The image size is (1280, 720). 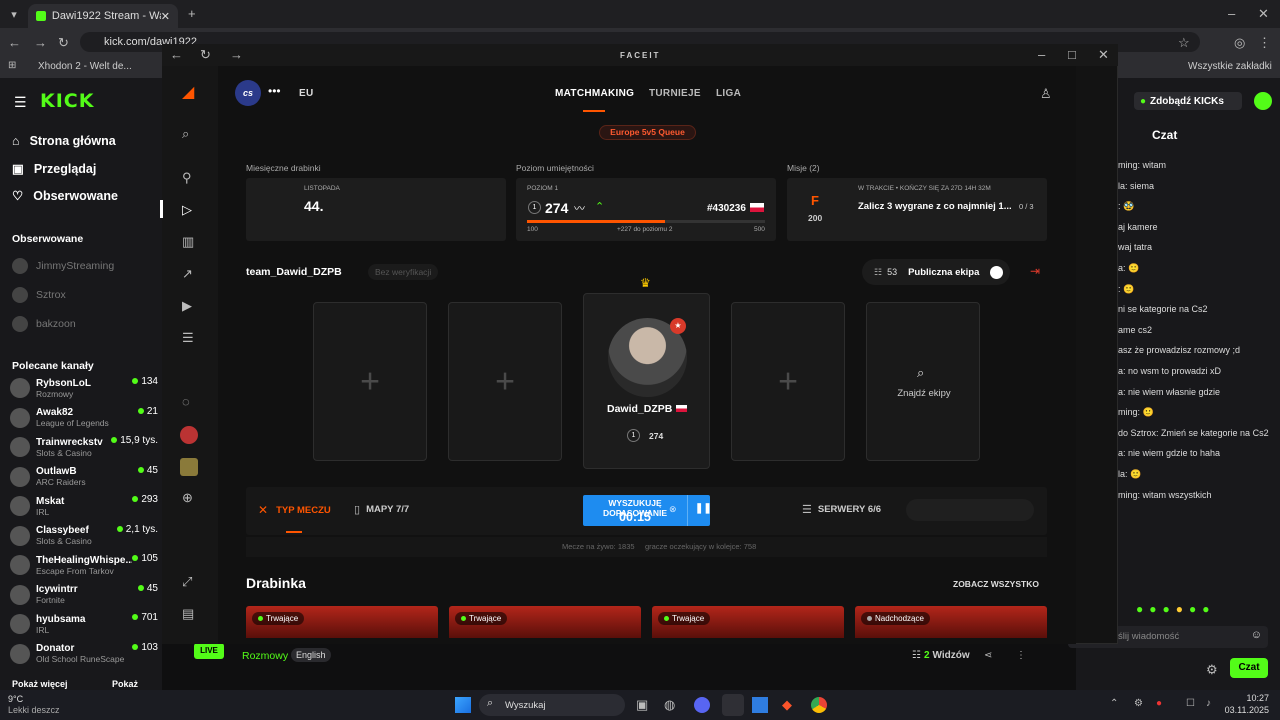 What do you see at coordinates (1159, 703) in the screenshot?
I see `mic-icon: ●` at bounding box center [1159, 703].